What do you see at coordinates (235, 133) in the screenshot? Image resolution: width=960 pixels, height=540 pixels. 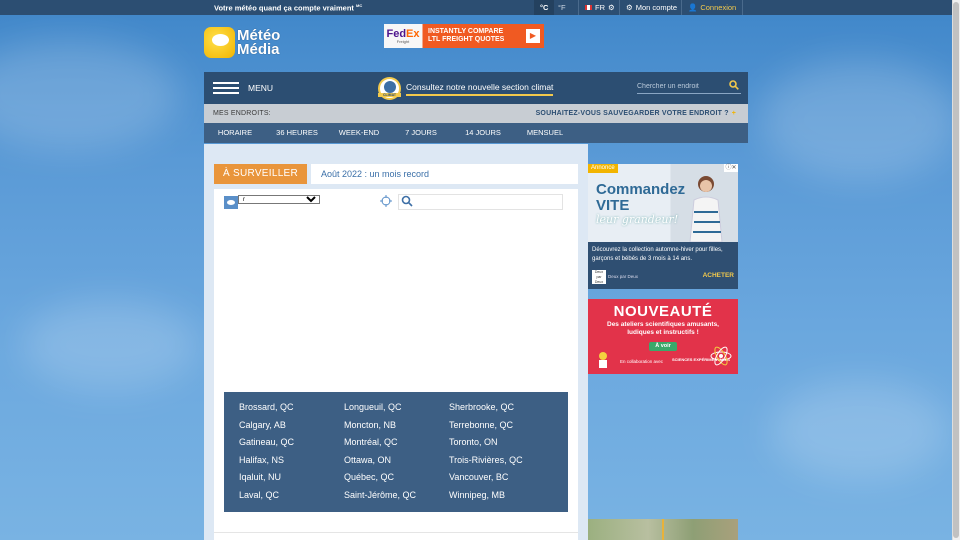 I see `tab-horaire: HORAIRE` at bounding box center [235, 133].